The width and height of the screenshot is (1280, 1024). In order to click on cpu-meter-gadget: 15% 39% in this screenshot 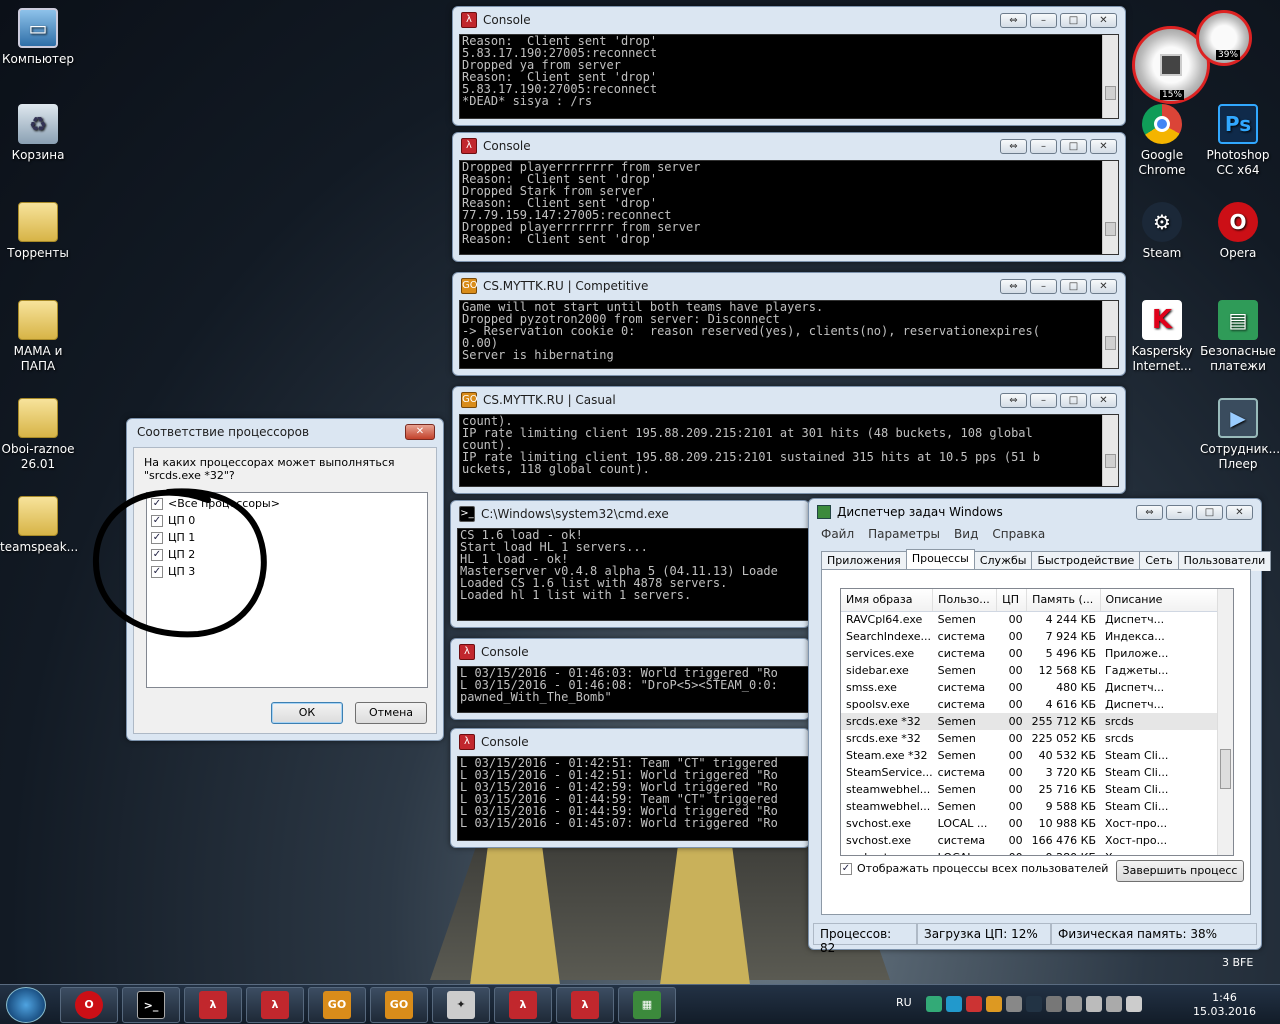, I will do `click(1192, 57)`.